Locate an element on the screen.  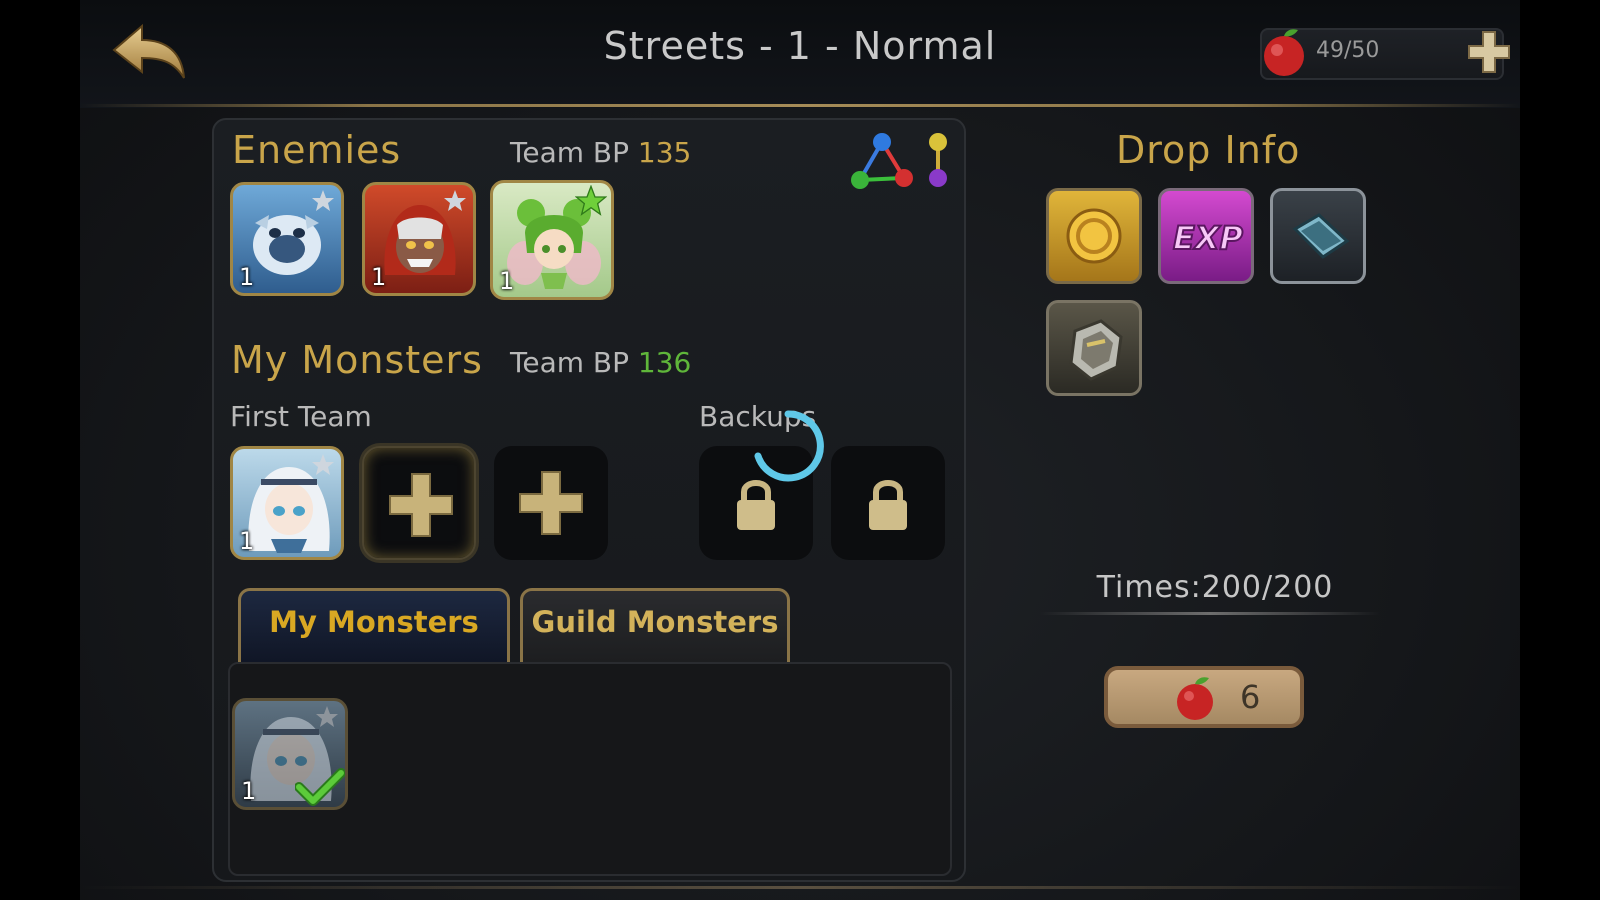
drop-info-title: Drop Info is located at coordinates (1208, 150).